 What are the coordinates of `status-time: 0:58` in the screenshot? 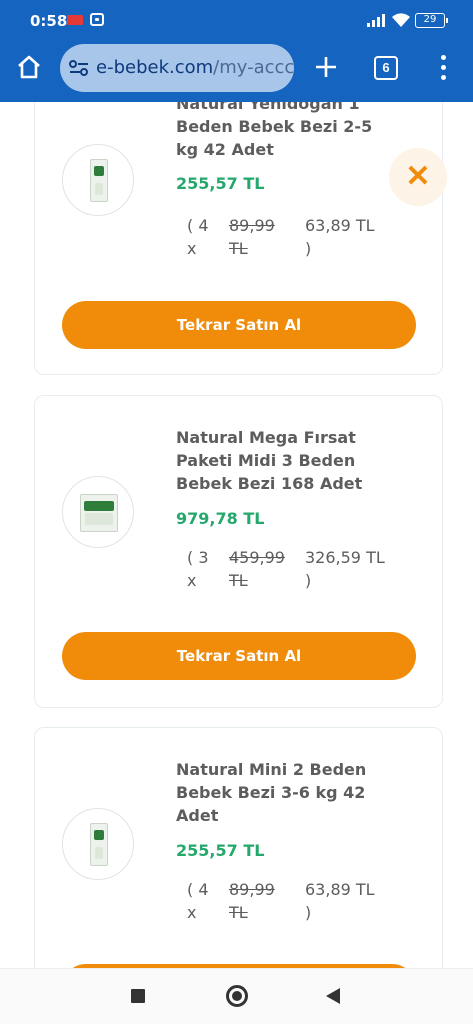 It's located at (49, 21).